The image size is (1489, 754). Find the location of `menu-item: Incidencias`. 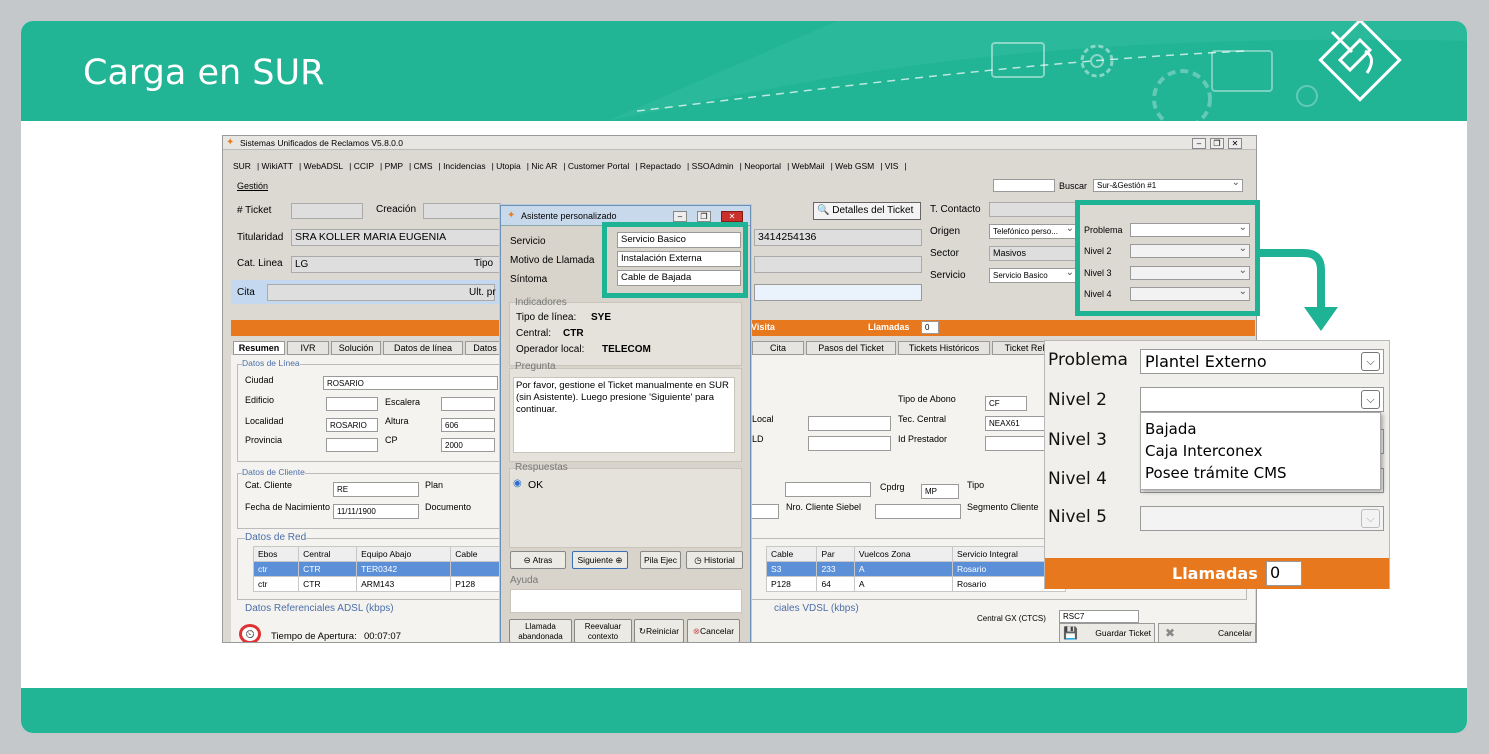

menu-item: Incidencias is located at coordinates (464, 166).